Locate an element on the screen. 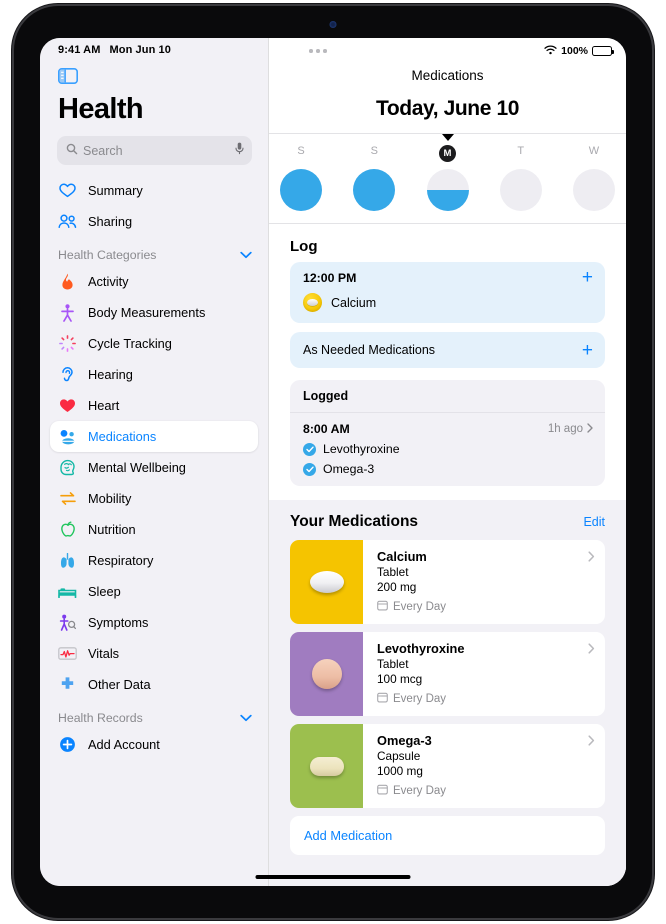 This screenshot has width=666, height=924. log-medication-name: Calcium is located at coordinates (354, 302).